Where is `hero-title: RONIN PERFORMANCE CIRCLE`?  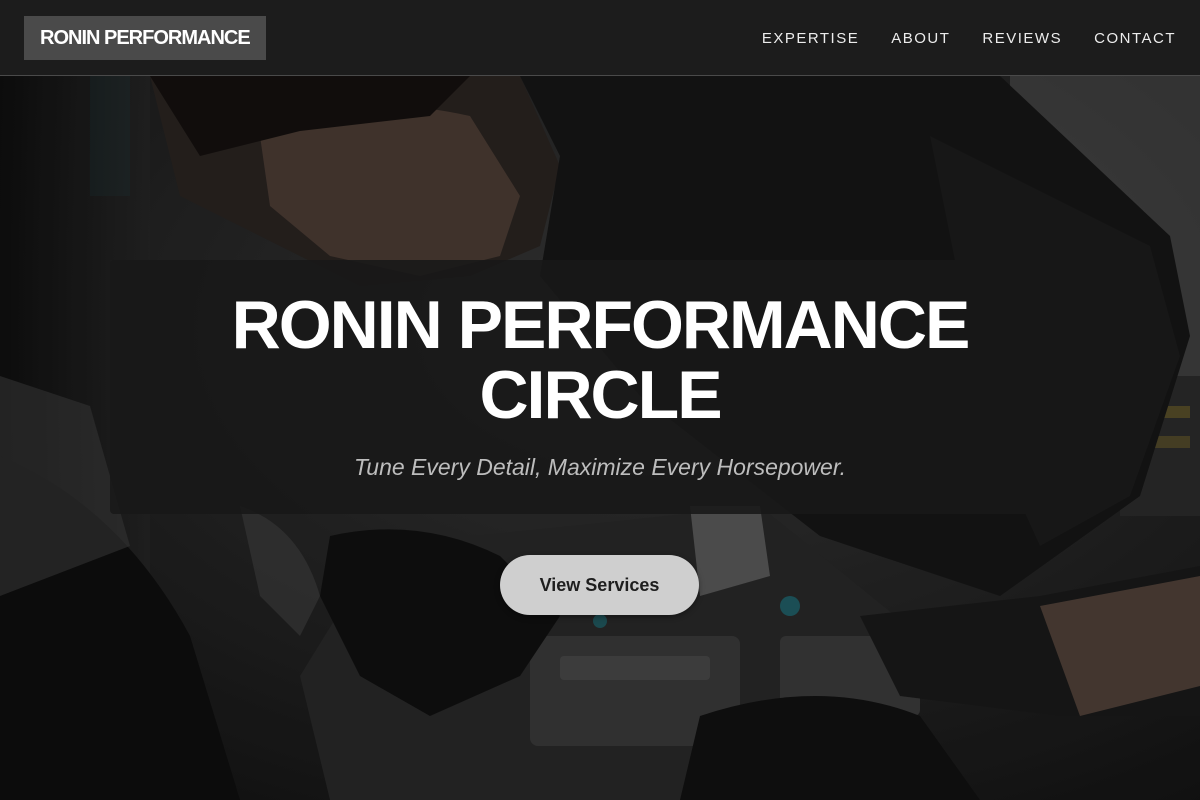
hero-title: RONIN PERFORMANCE CIRCLE is located at coordinates (601, 360).